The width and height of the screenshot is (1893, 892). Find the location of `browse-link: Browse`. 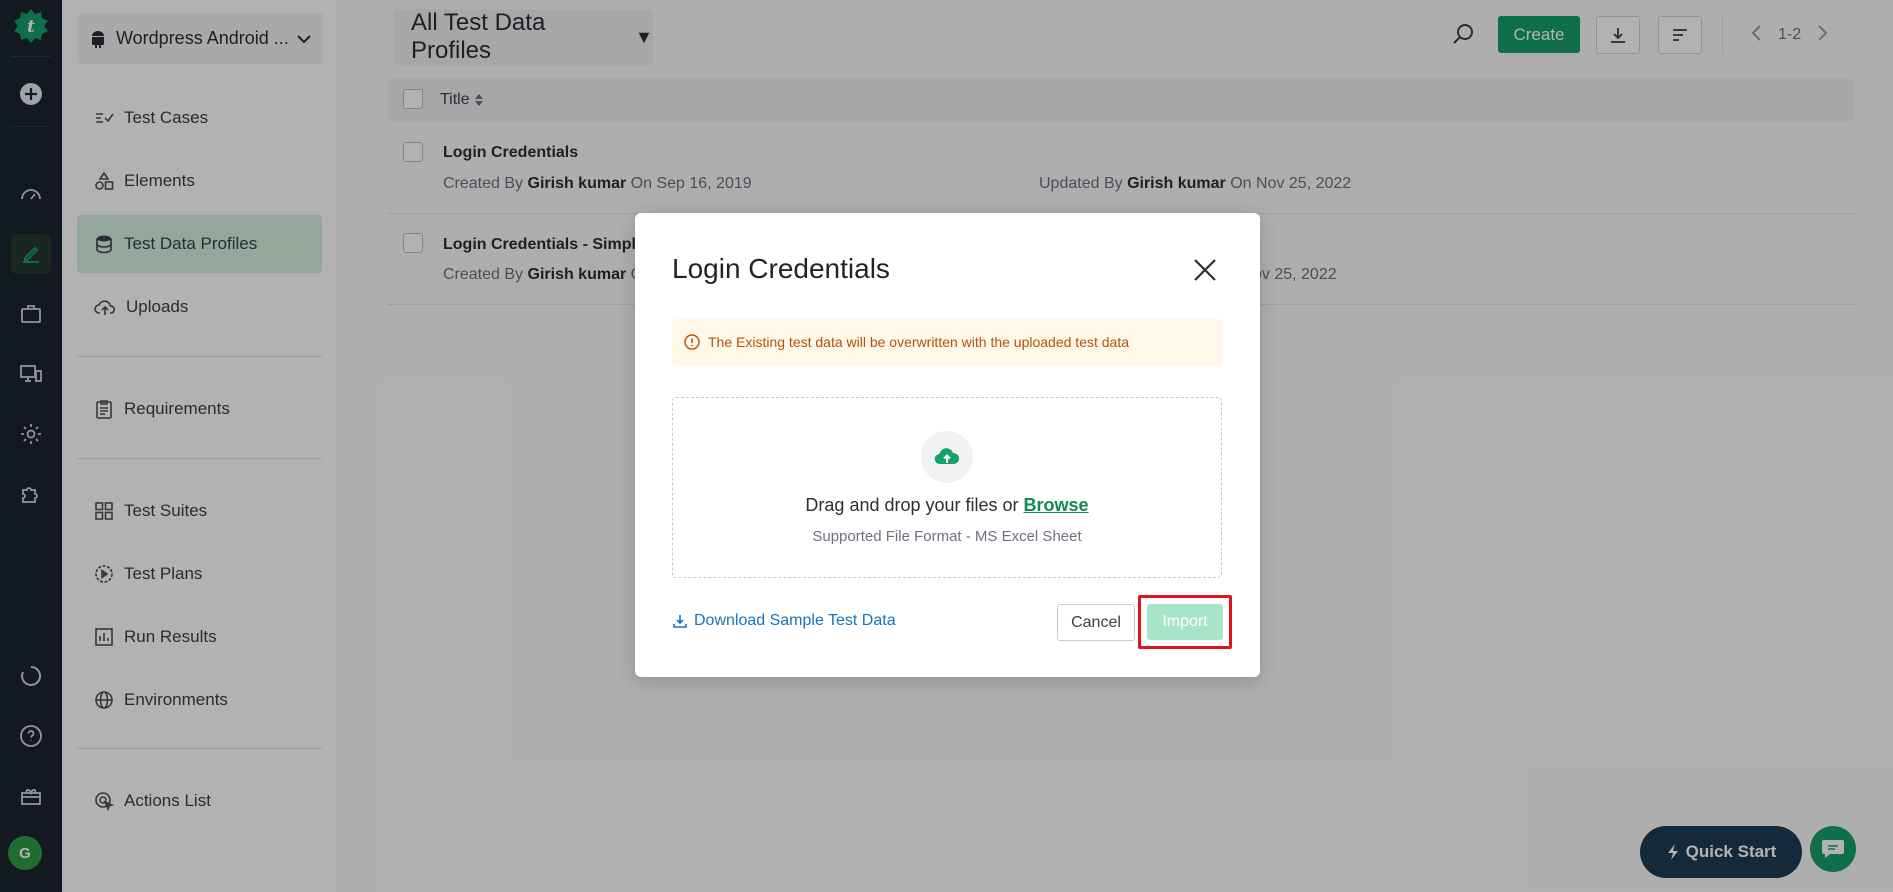

browse-link: Browse is located at coordinates (1056, 505).